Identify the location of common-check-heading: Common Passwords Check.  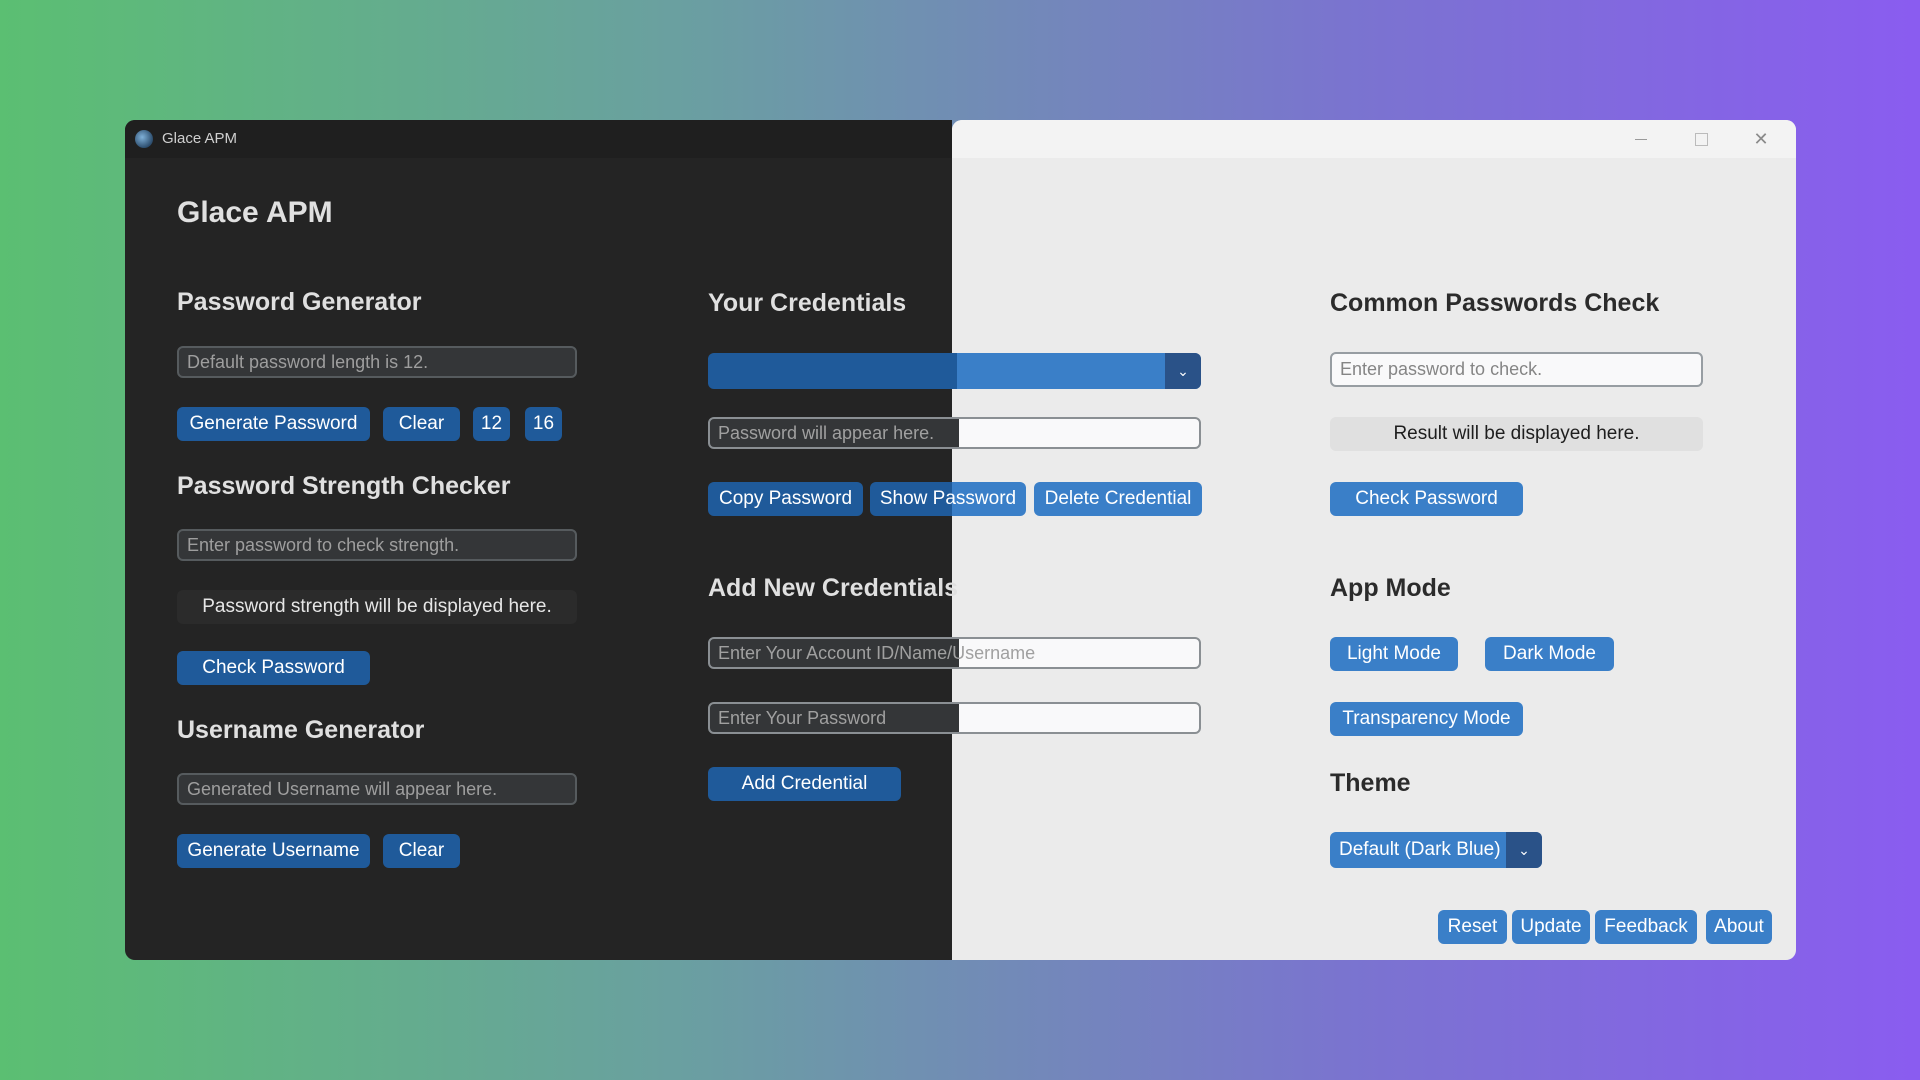
(1495, 303).